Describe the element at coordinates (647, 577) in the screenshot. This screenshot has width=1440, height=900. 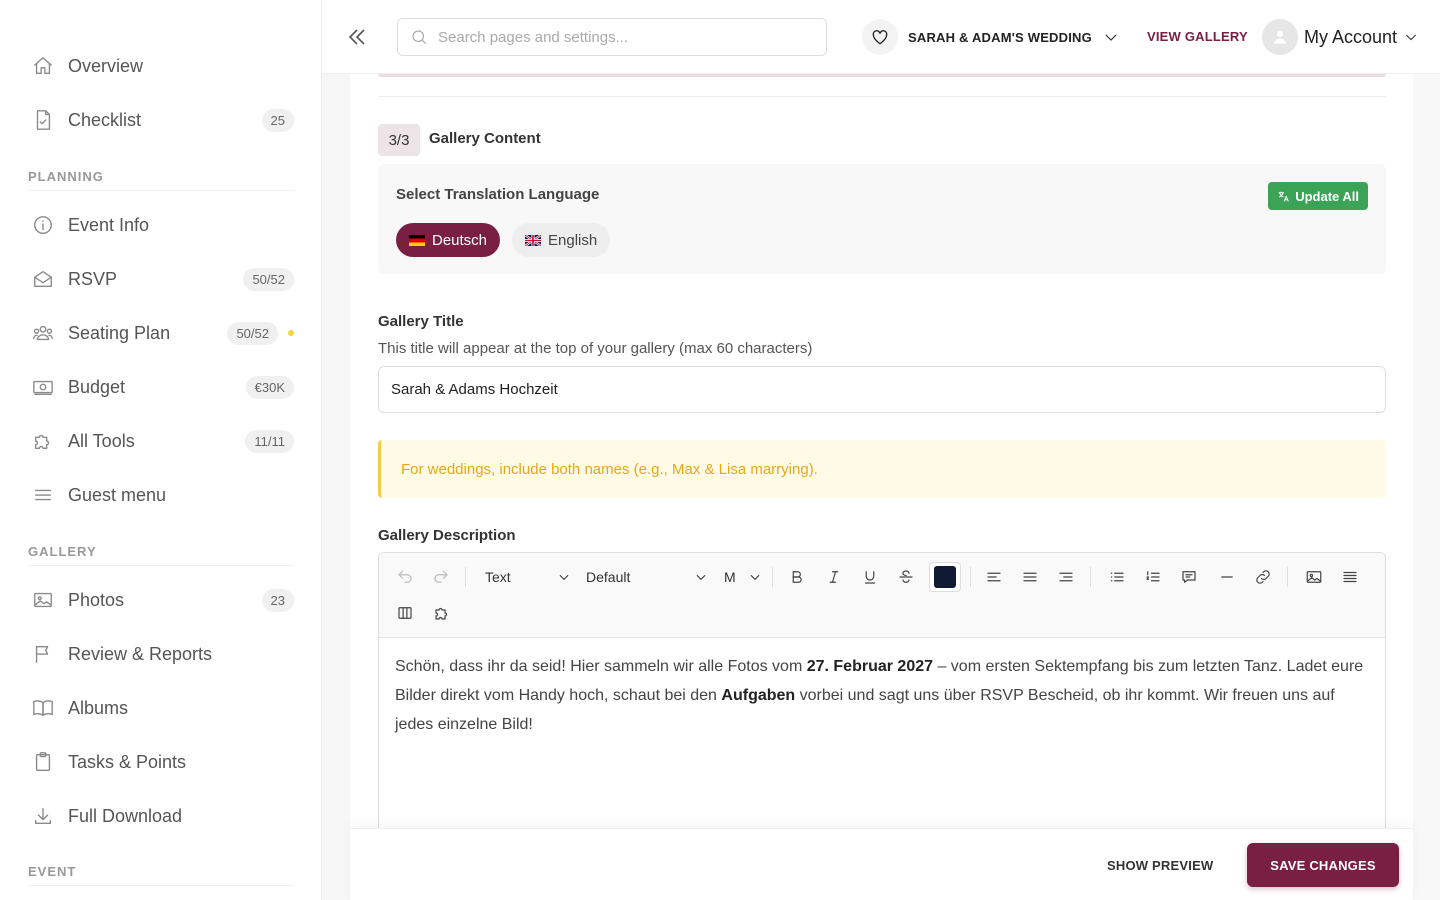
I see `font-family-select: Default` at that location.